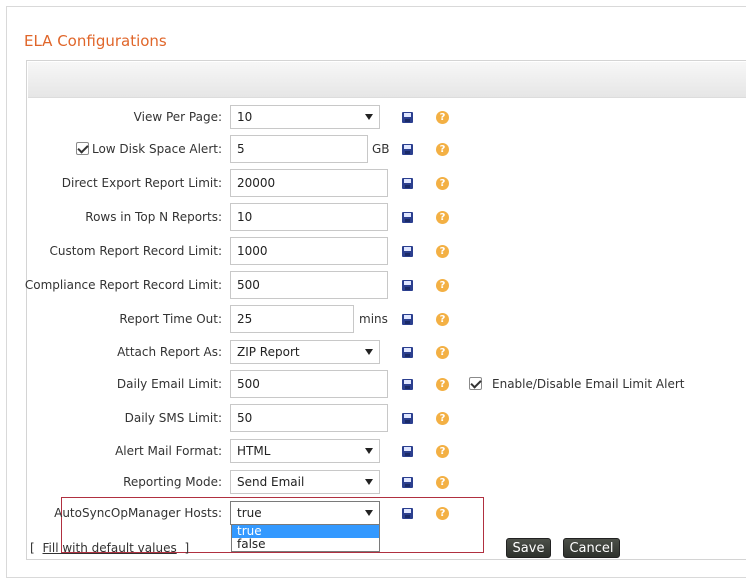  Describe the element at coordinates (528, 548) in the screenshot. I see `save-button: Save` at that location.